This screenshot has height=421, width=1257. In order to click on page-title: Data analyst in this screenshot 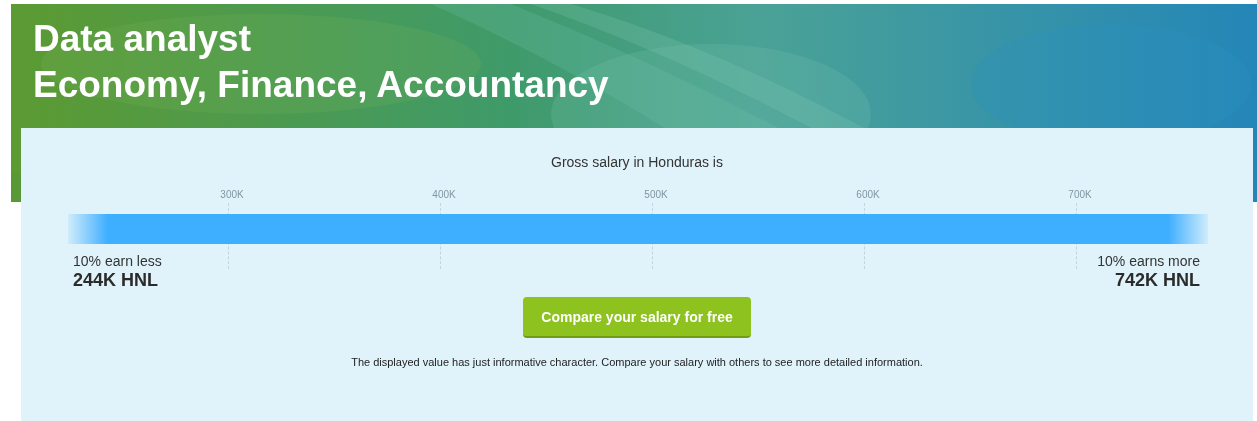, I will do `click(142, 39)`.